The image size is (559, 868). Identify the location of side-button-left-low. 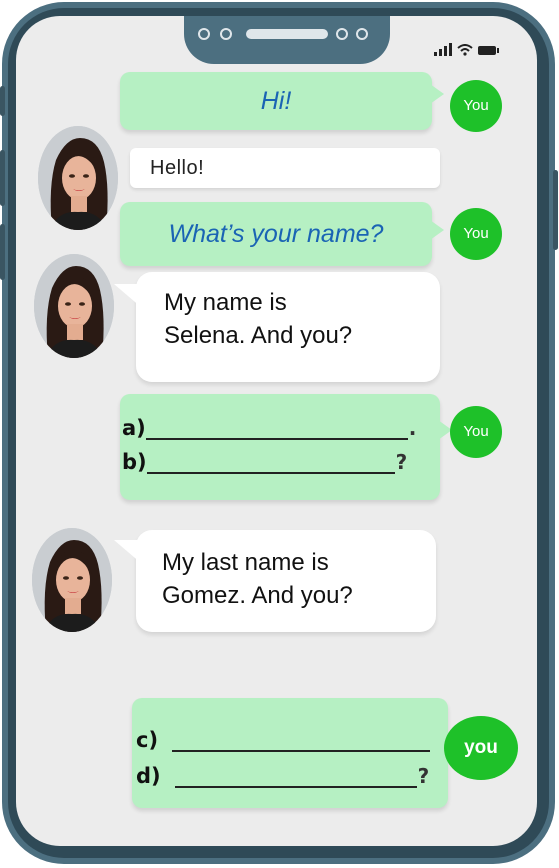
(2, 252).